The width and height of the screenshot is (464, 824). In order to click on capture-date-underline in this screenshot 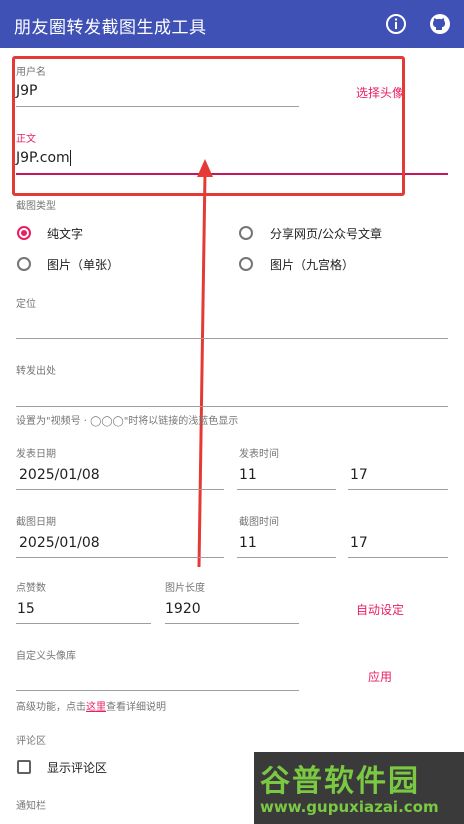, I will do `click(120, 557)`.